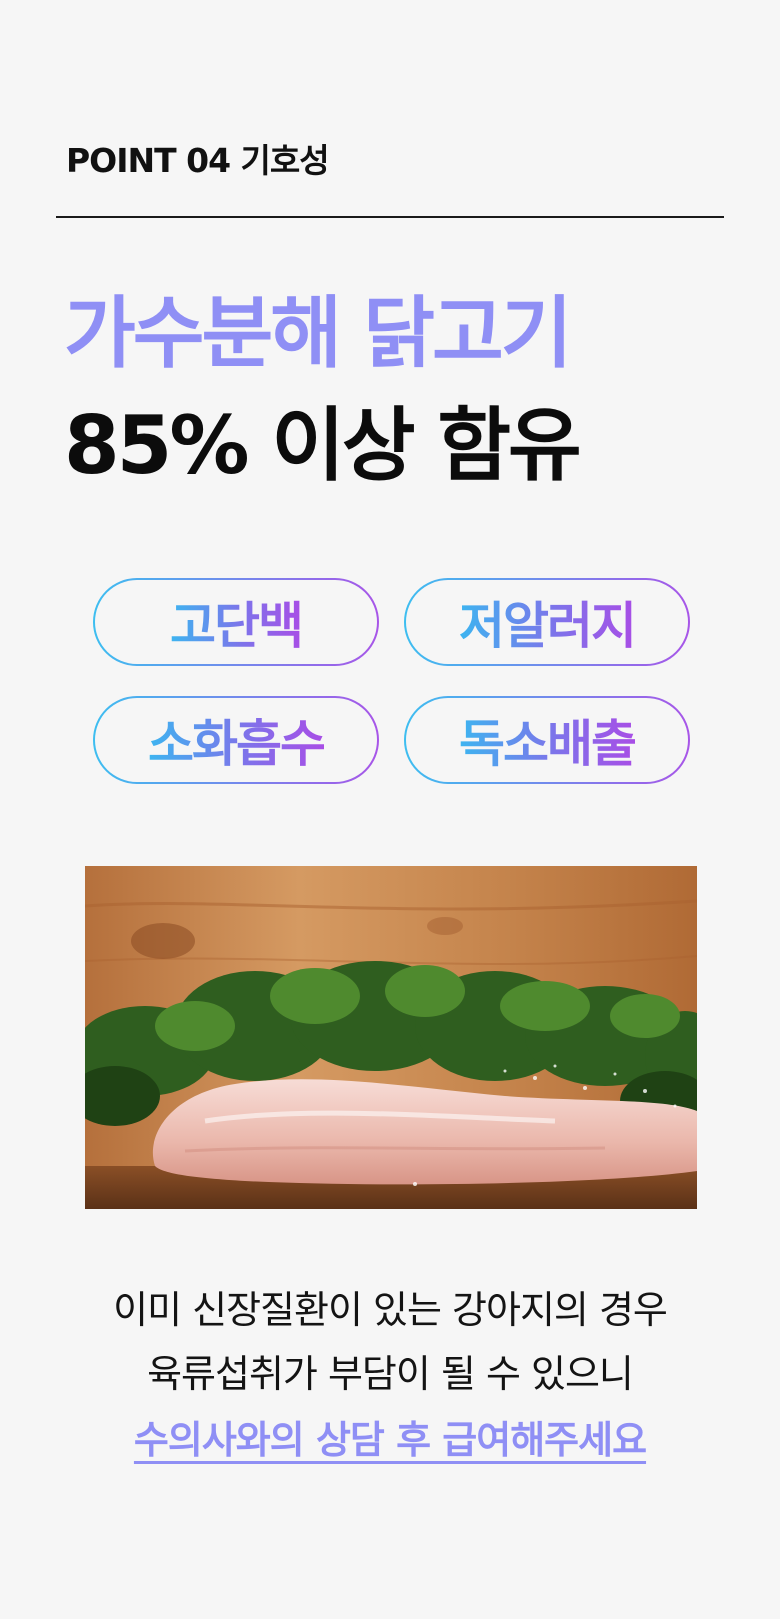 The image size is (780, 1619). I want to click on headline-secondary: 85% 이상 함유, so click(323, 445).